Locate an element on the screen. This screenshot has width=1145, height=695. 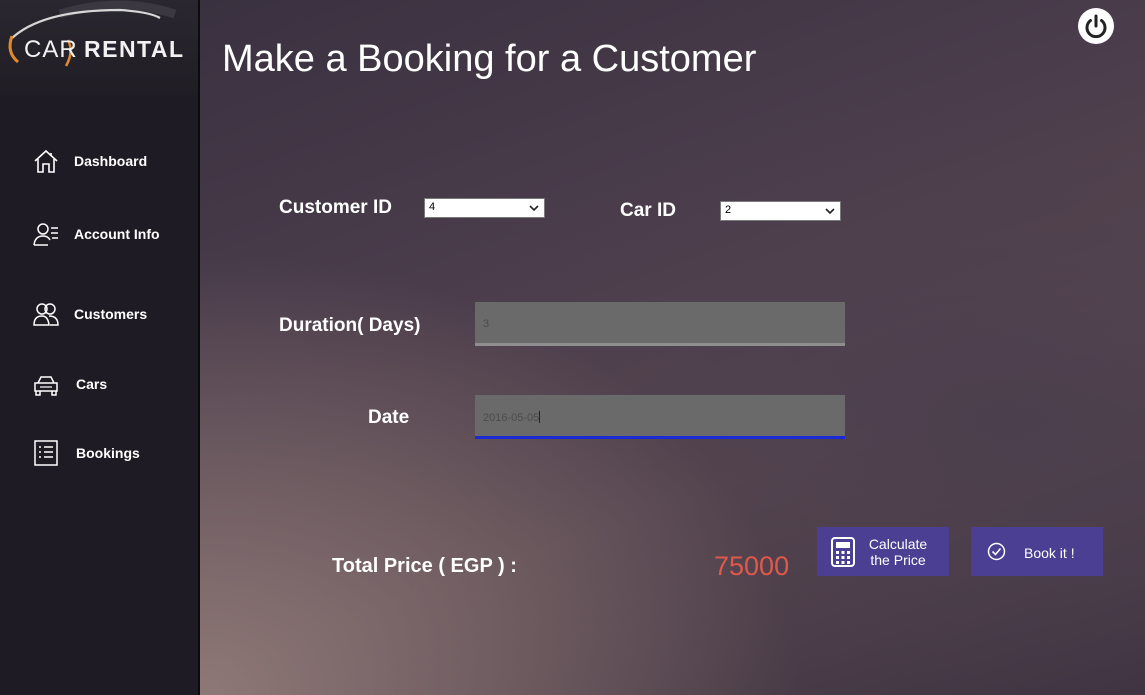
calculate-price-button: Calculate the Price is located at coordinates (883, 551).